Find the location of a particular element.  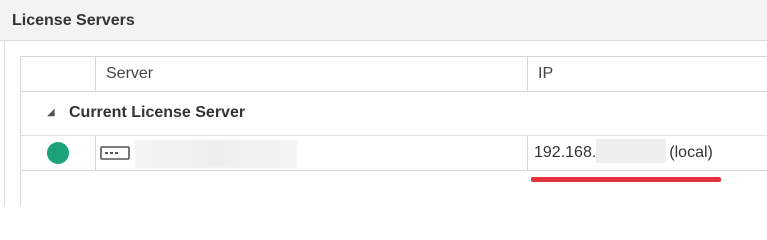

table-header-row: Server IP is located at coordinates (394, 74).